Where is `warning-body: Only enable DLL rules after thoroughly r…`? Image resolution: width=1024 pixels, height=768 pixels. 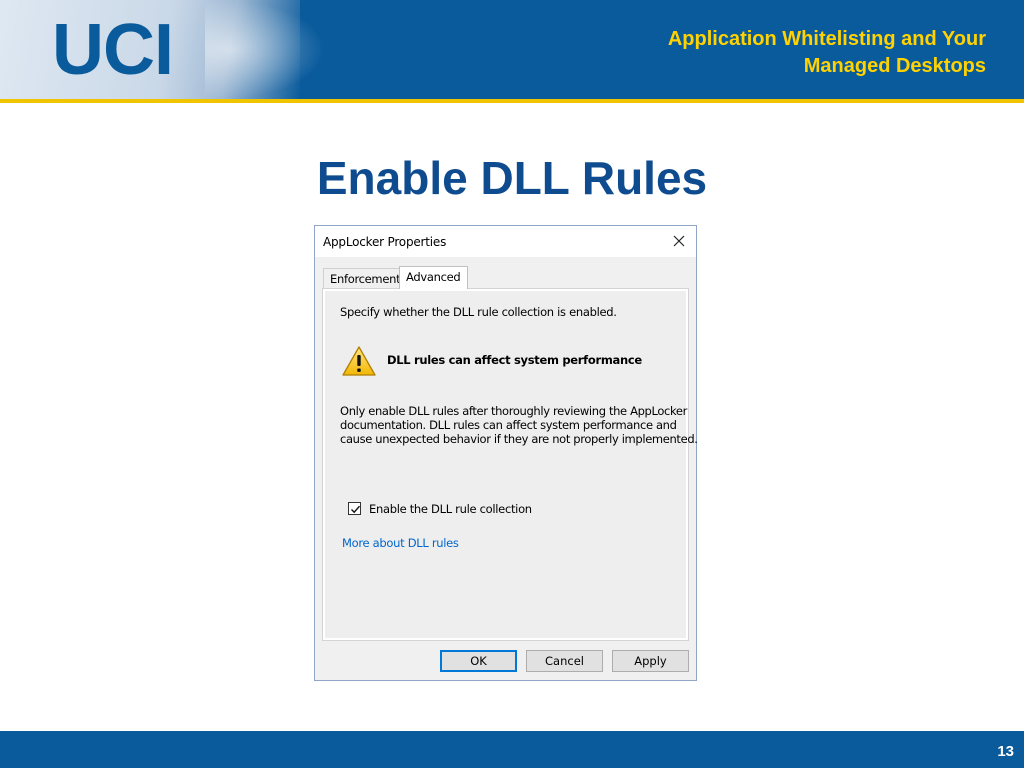 warning-body: Only enable DLL rules after thoroughly r… is located at coordinates (519, 425).